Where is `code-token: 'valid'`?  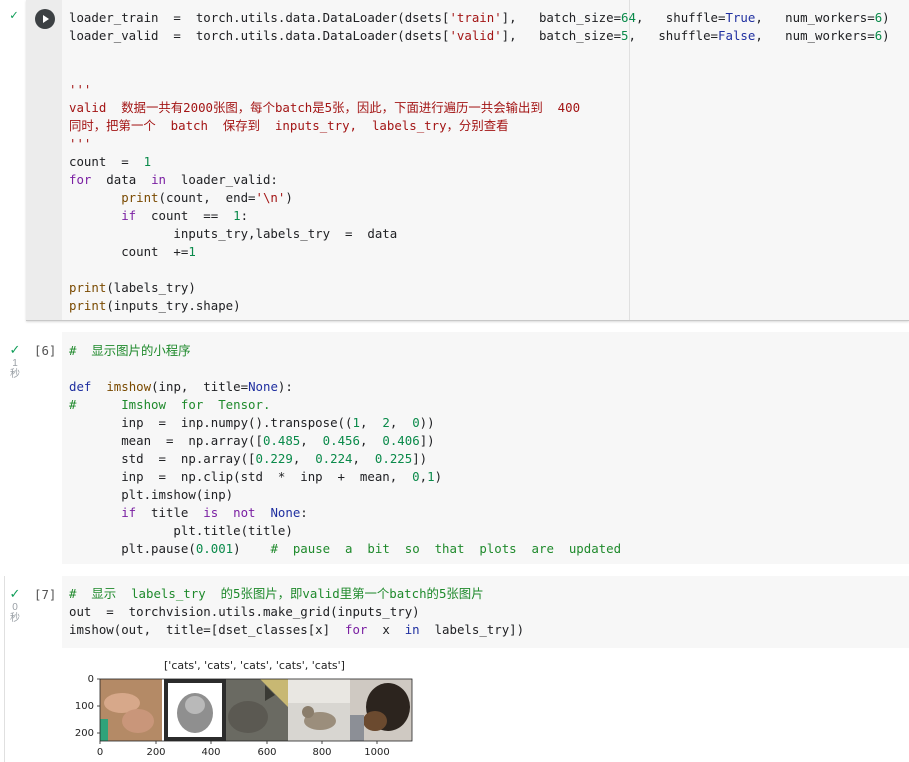
code-token: 'valid' is located at coordinates (475, 35).